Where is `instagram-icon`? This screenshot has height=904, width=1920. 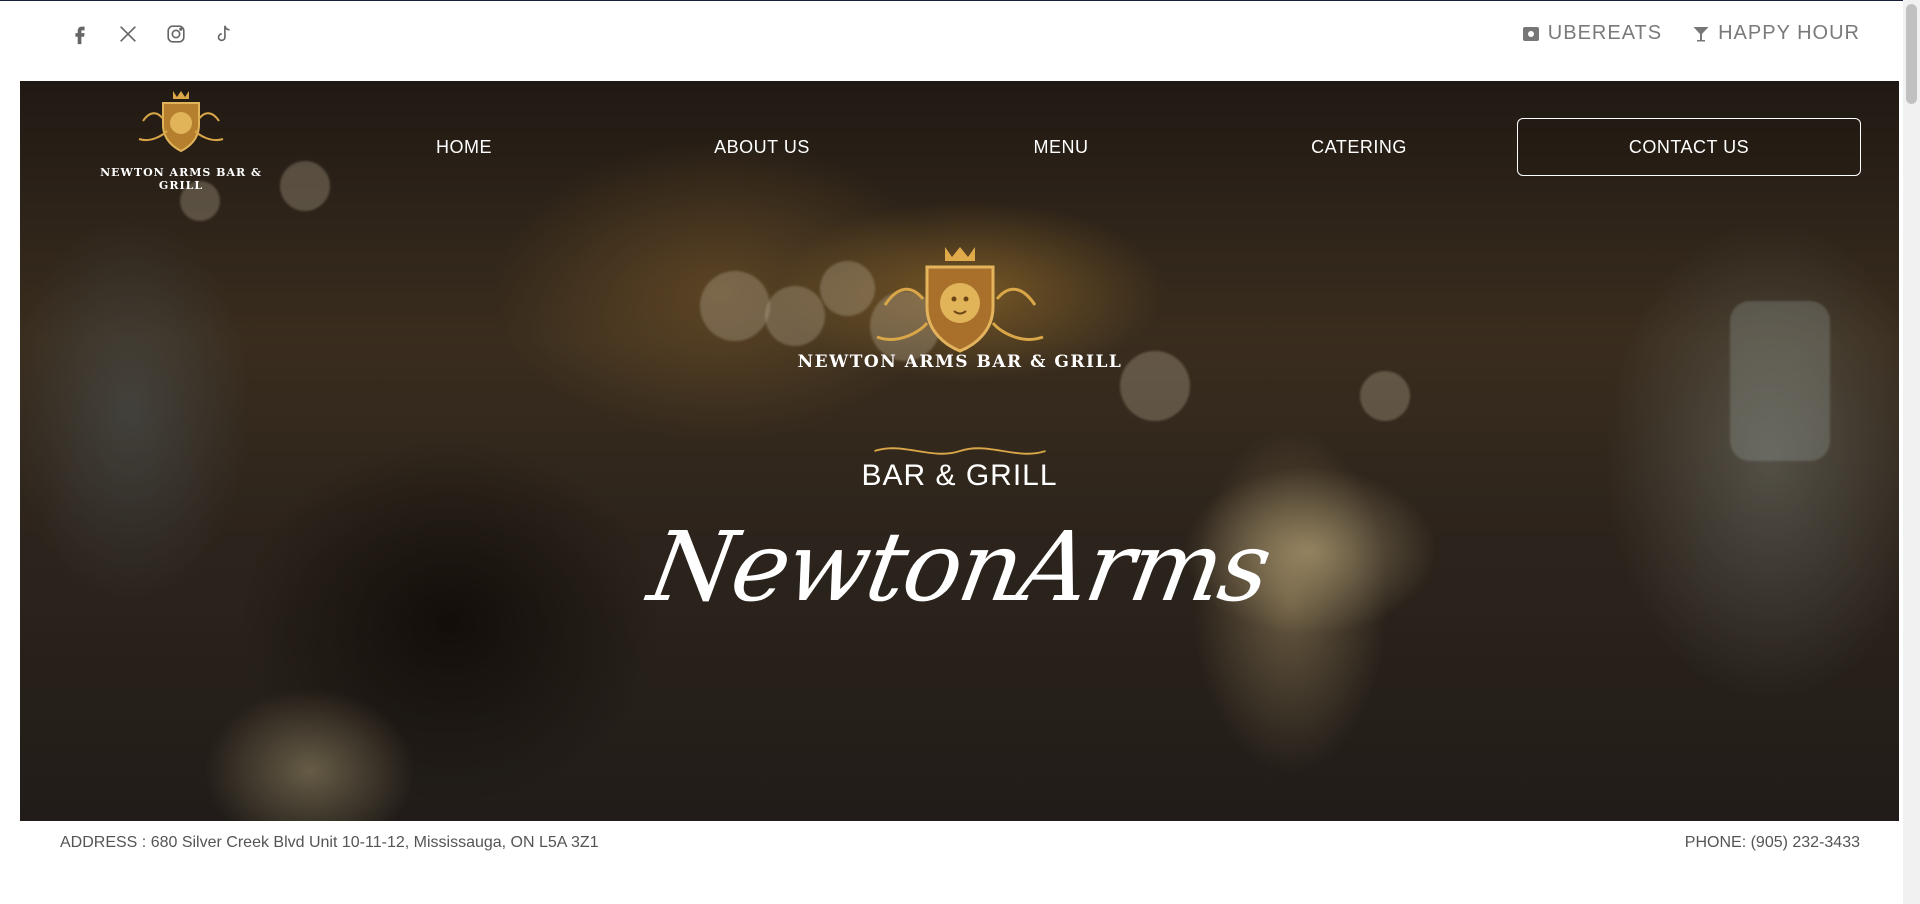 instagram-icon is located at coordinates (176, 34).